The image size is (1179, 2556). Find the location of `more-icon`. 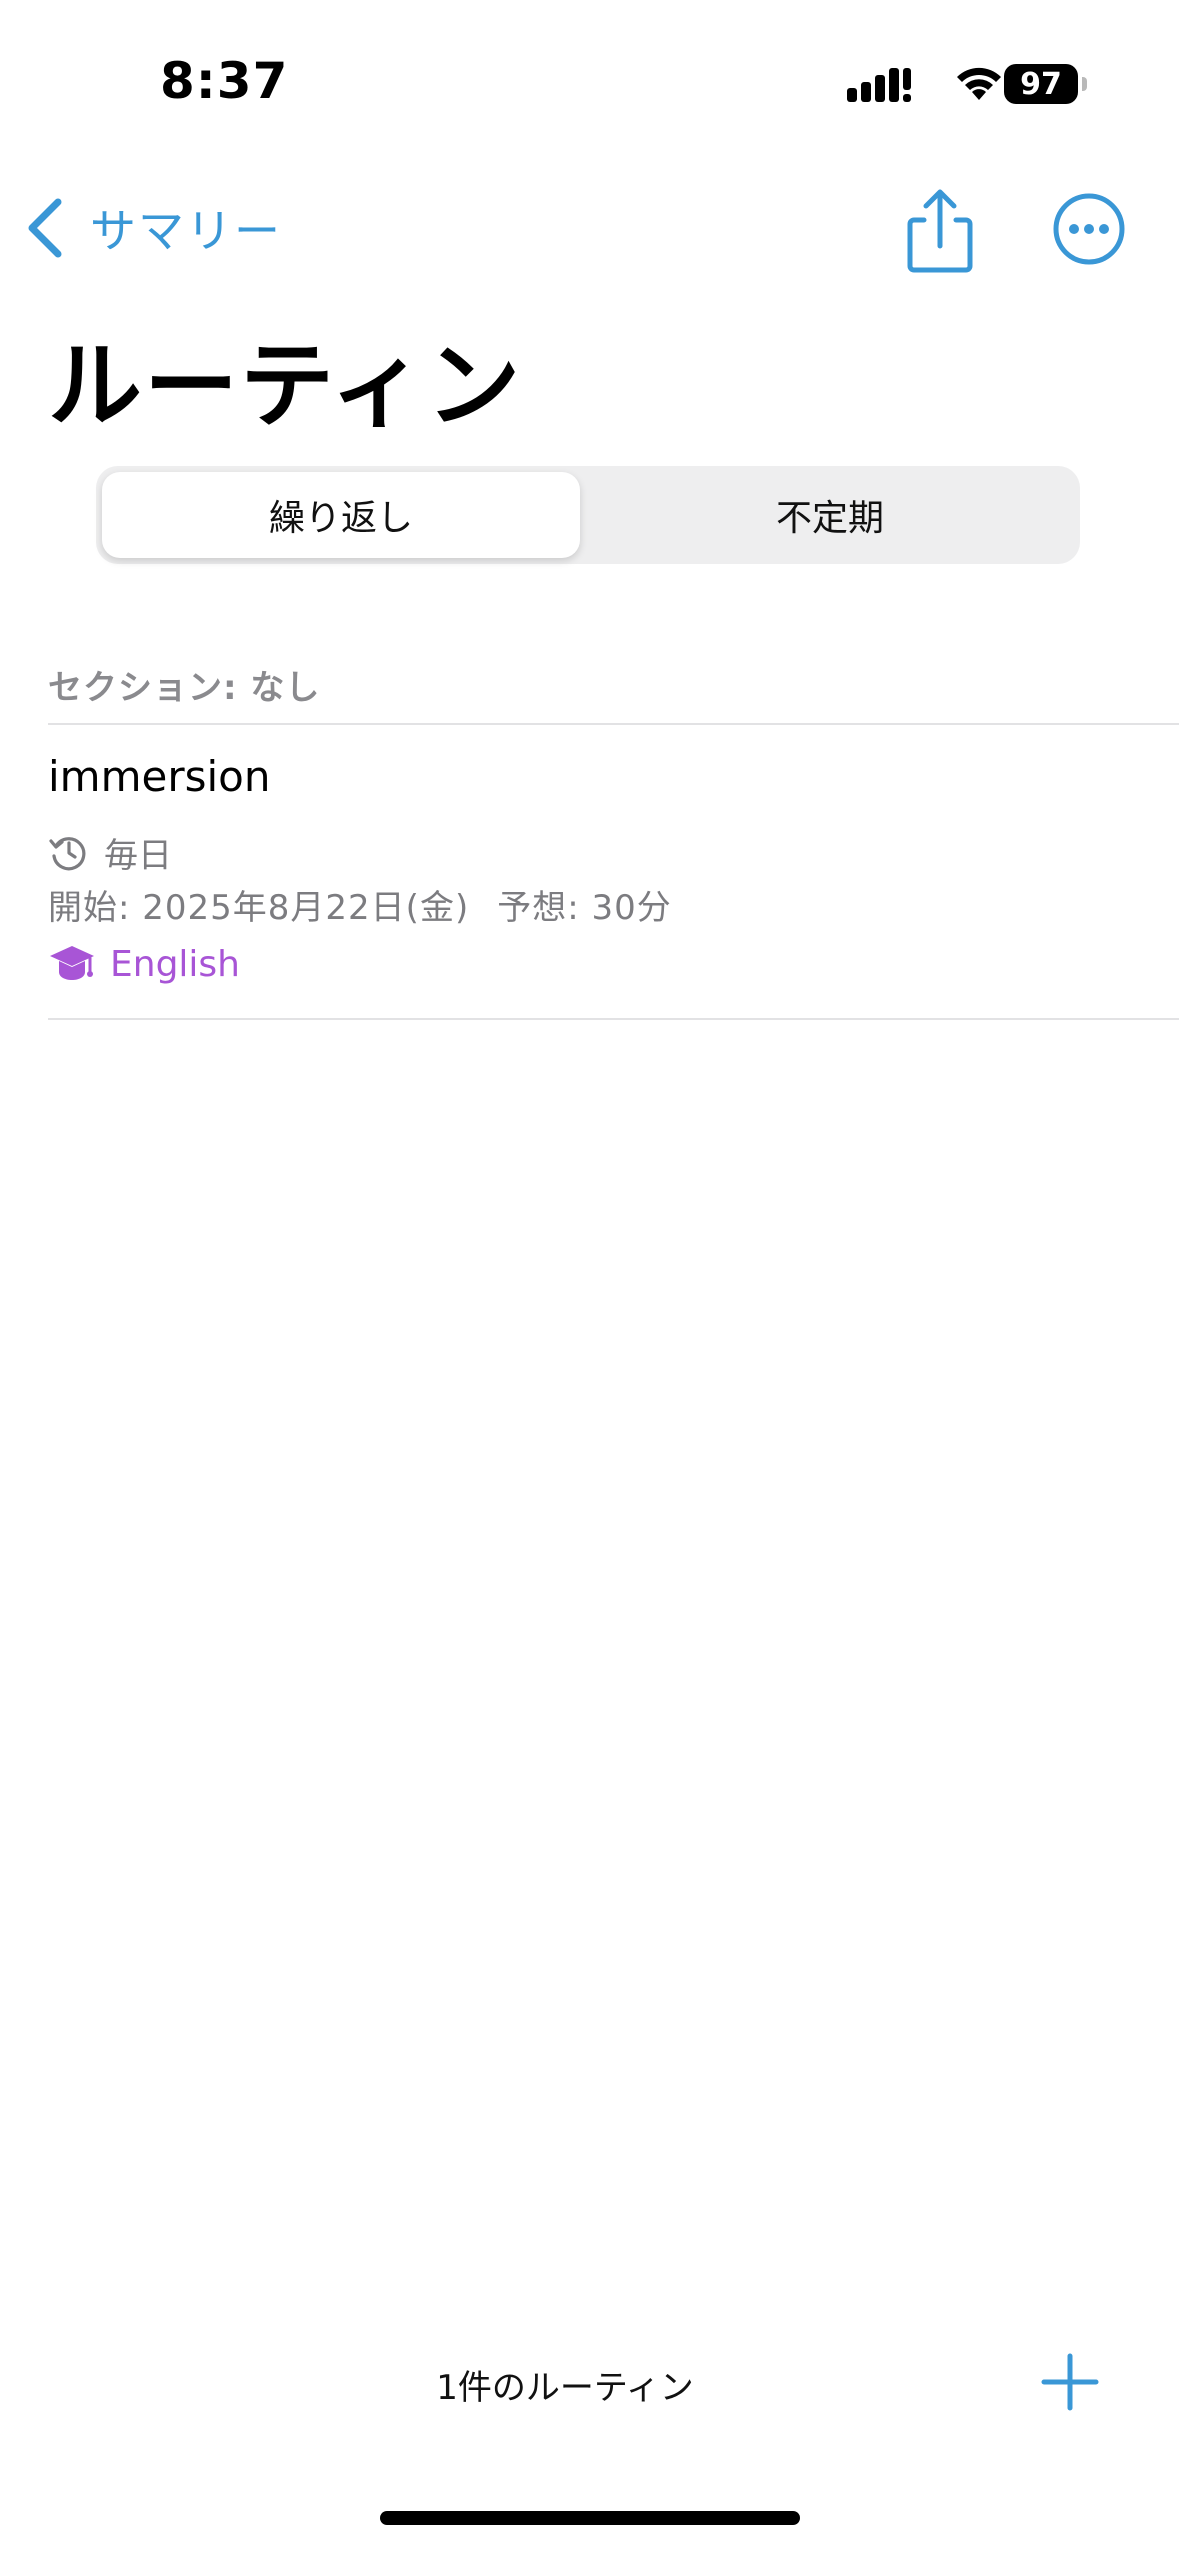

more-icon is located at coordinates (1089, 229).